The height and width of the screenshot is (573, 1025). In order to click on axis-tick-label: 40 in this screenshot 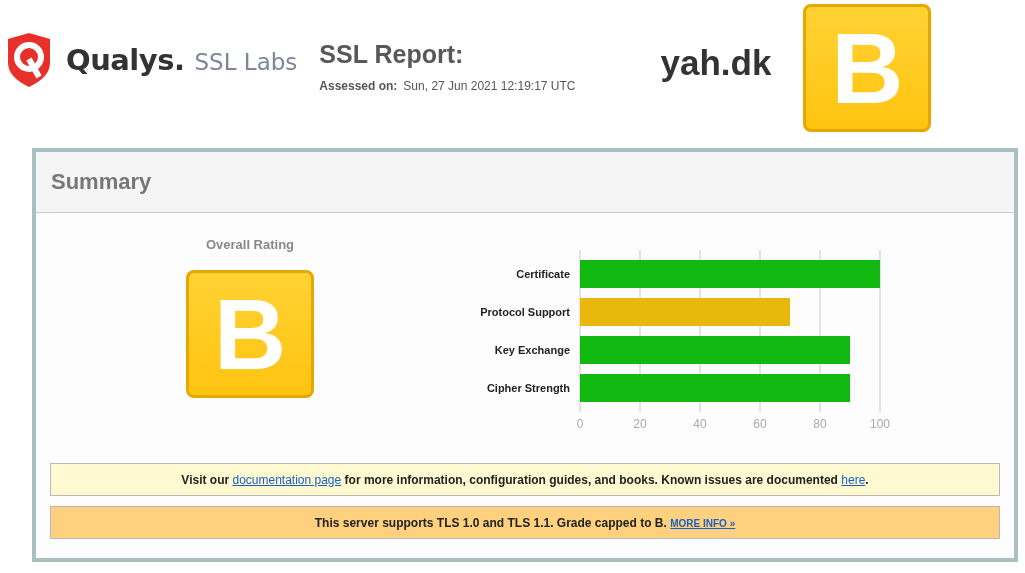, I will do `click(700, 424)`.